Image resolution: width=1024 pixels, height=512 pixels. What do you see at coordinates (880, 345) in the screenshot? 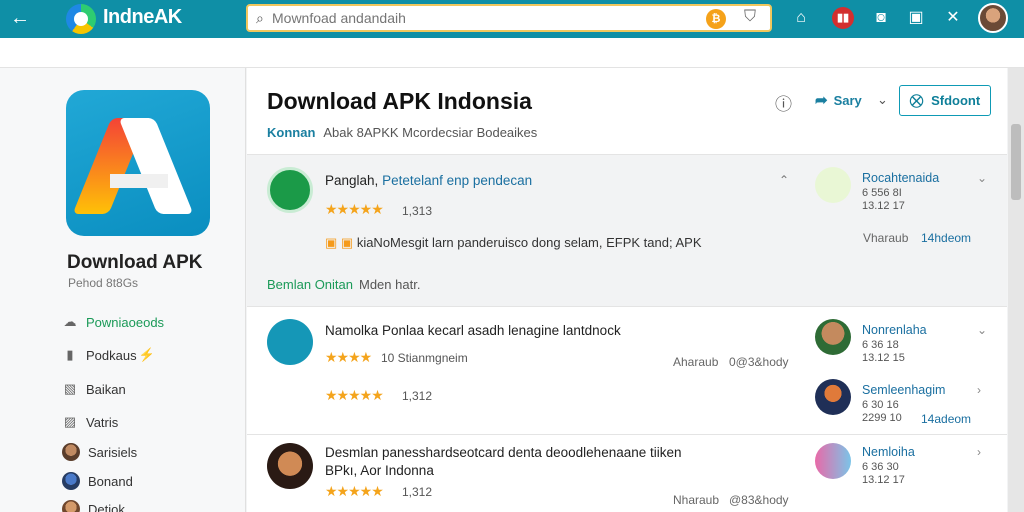
I see `publisher-stat: 6 36 18` at bounding box center [880, 345].